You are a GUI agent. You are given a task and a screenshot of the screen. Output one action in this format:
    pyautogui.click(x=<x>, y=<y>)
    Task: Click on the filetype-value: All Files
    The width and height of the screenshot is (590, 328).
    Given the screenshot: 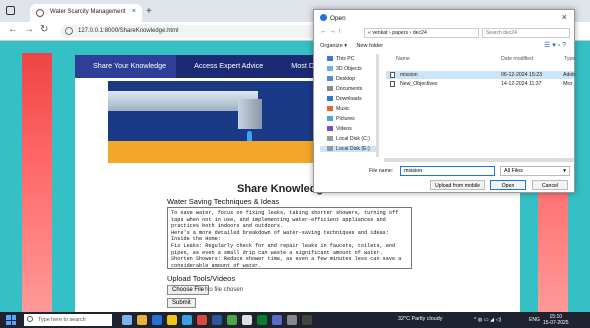 What is the action you would take?
    pyautogui.click(x=513, y=171)
    